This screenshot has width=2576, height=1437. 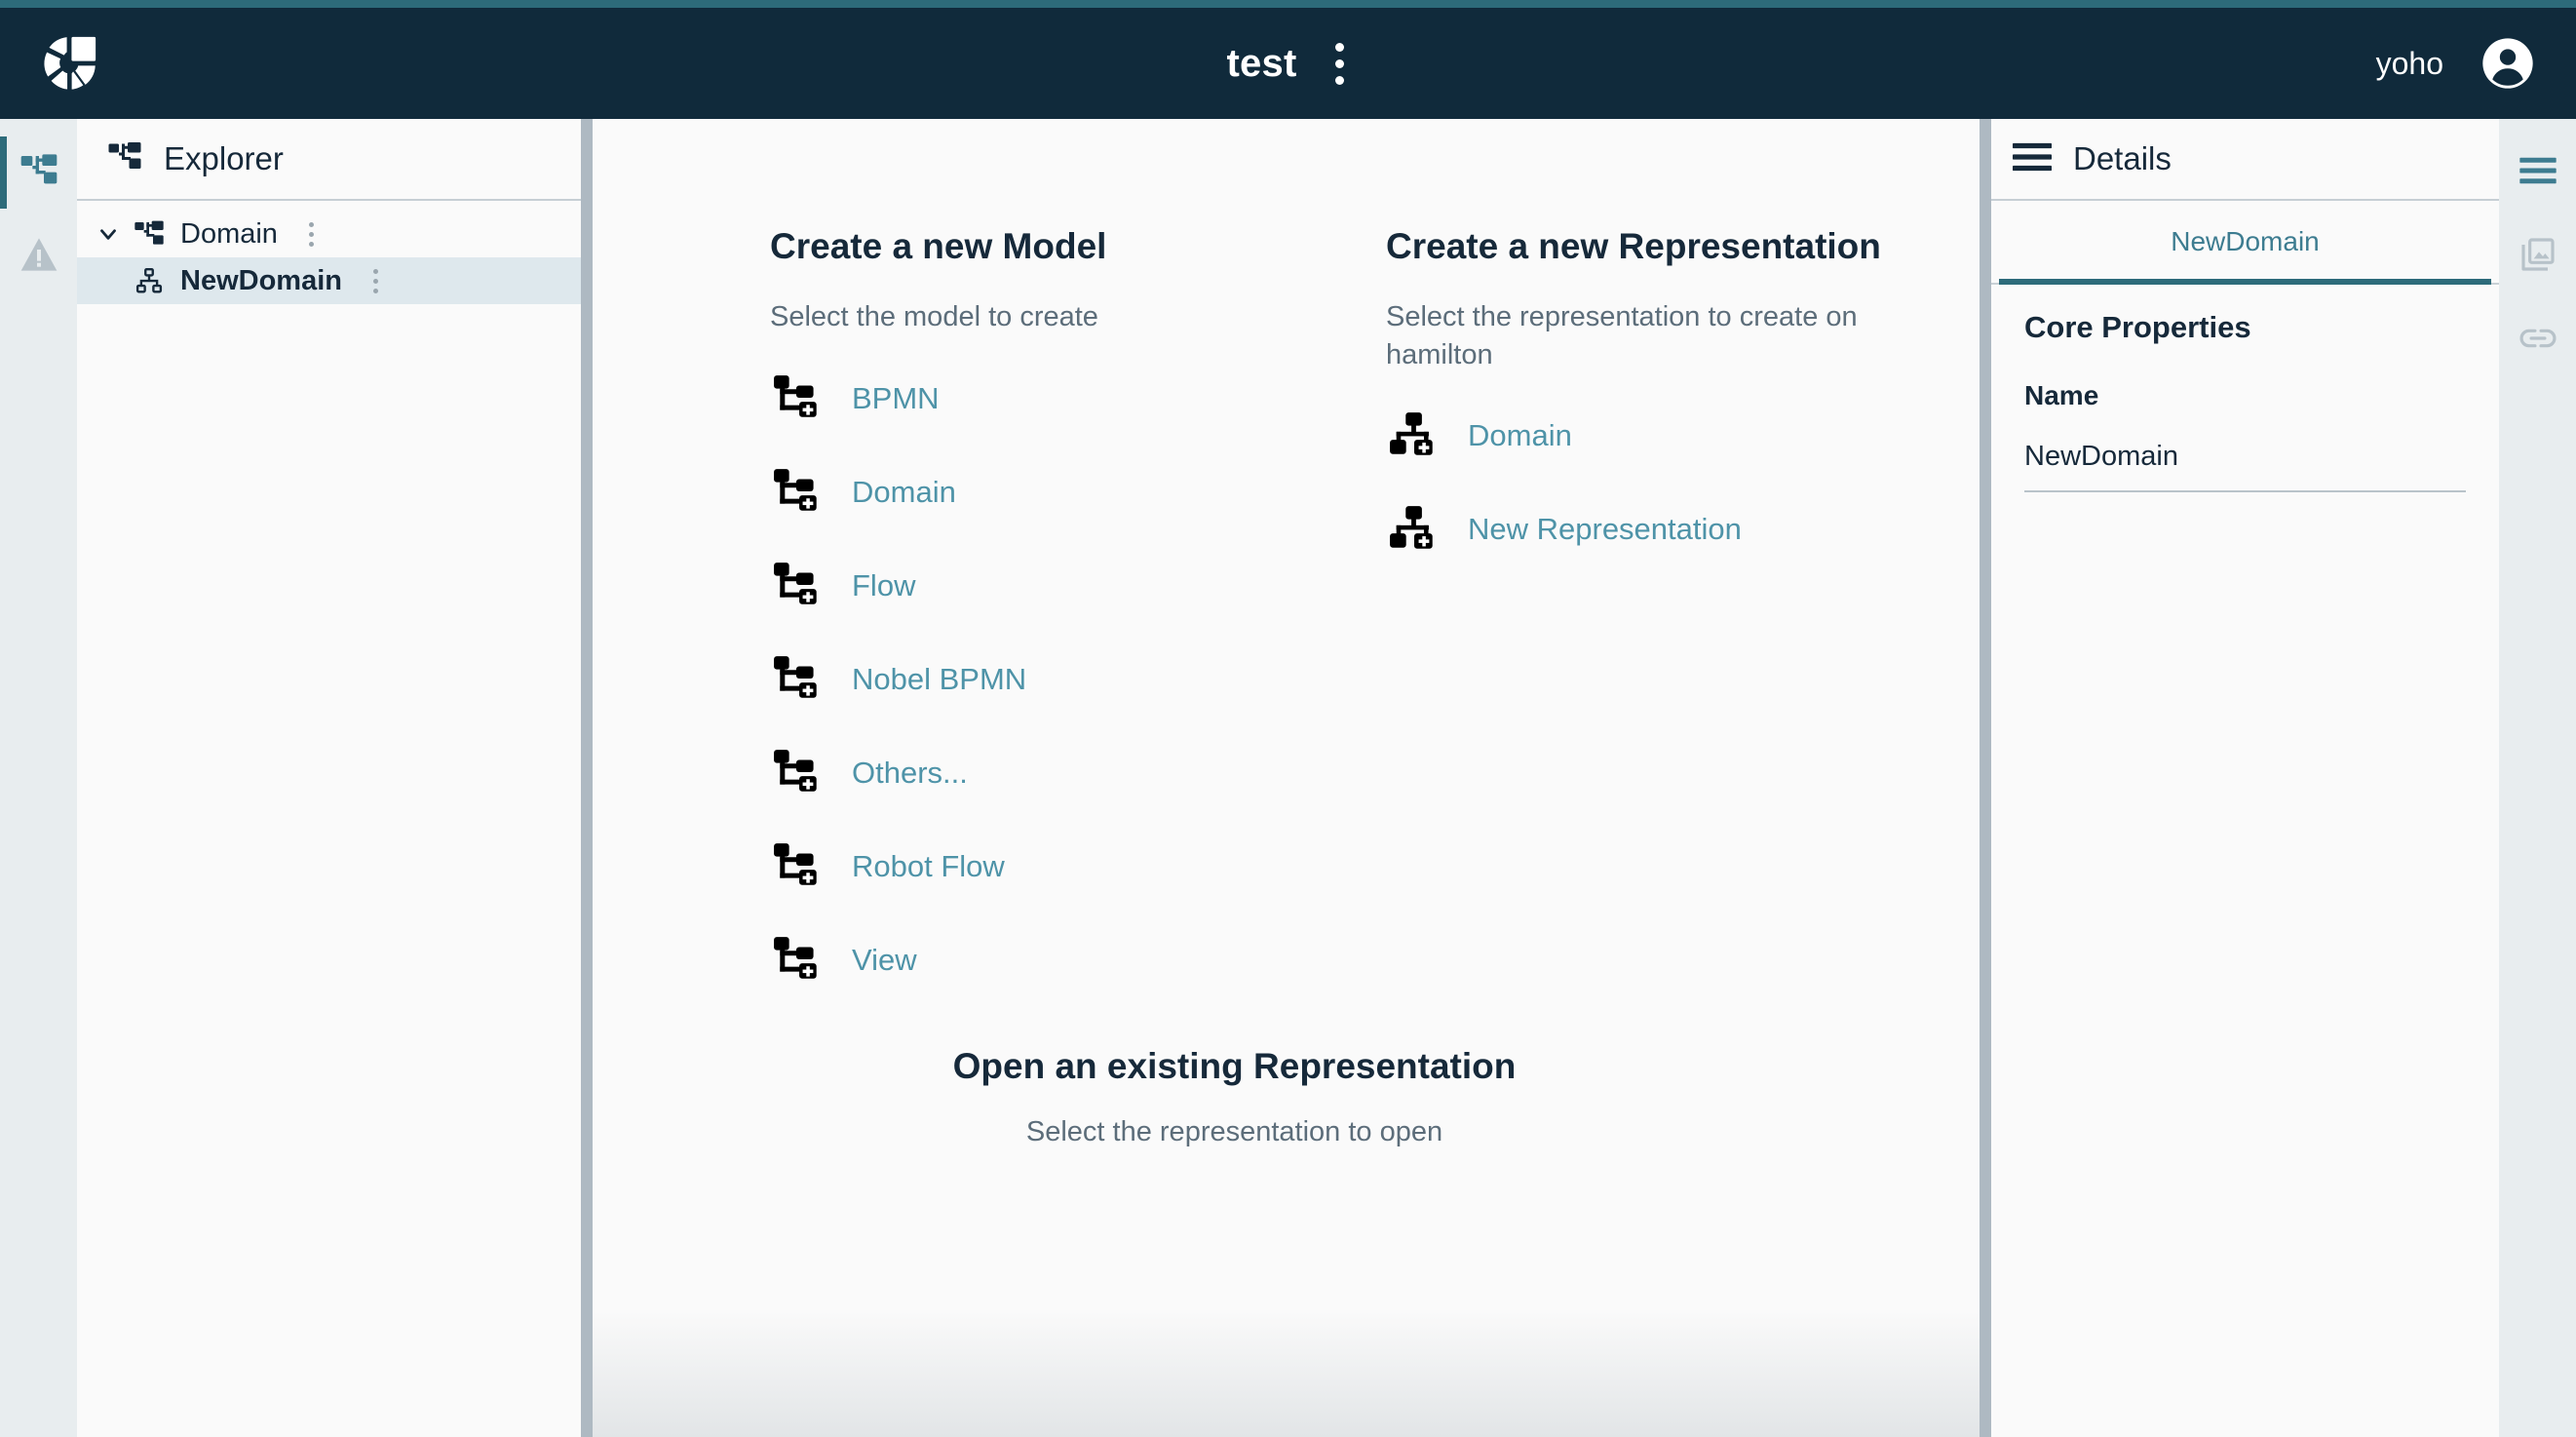 I want to click on document-tree-icon, so click(x=149, y=233).